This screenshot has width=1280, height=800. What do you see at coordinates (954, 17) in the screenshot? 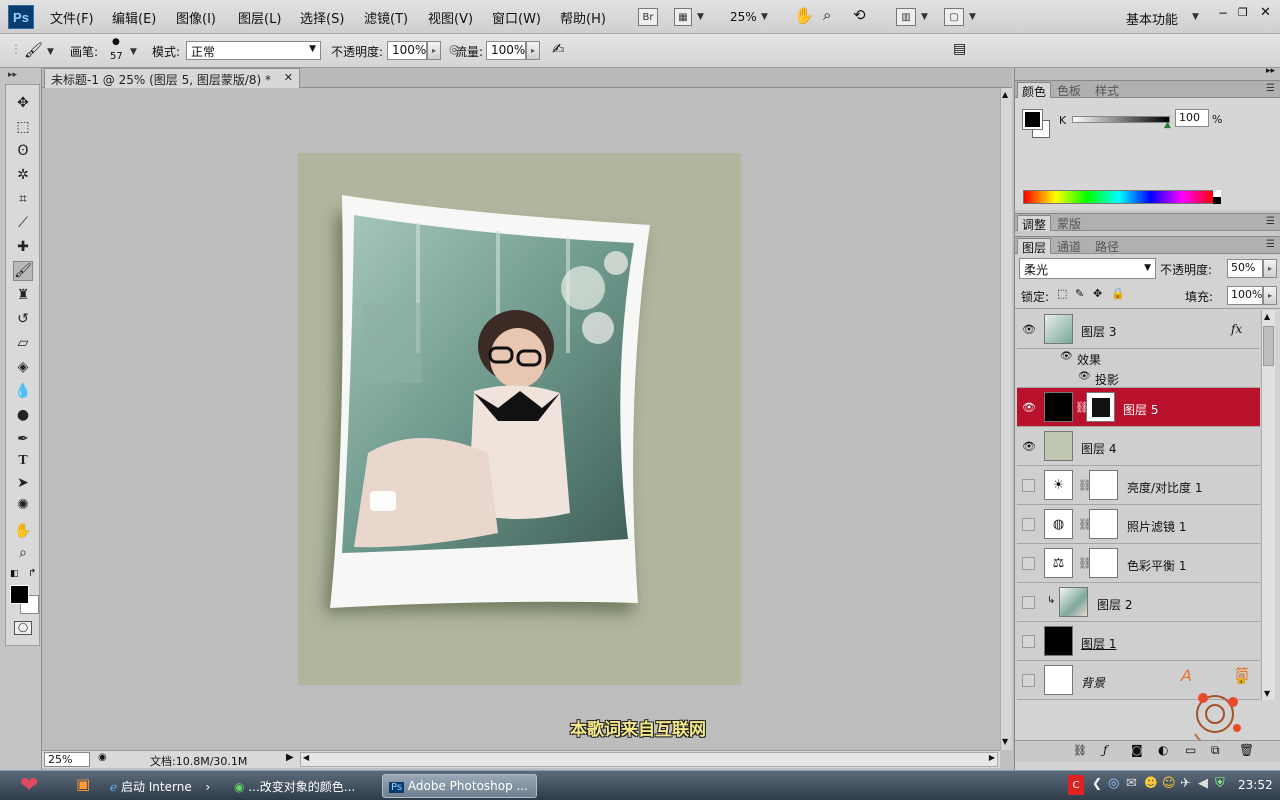
I see `screen-mode-icon: ▢` at bounding box center [954, 17].